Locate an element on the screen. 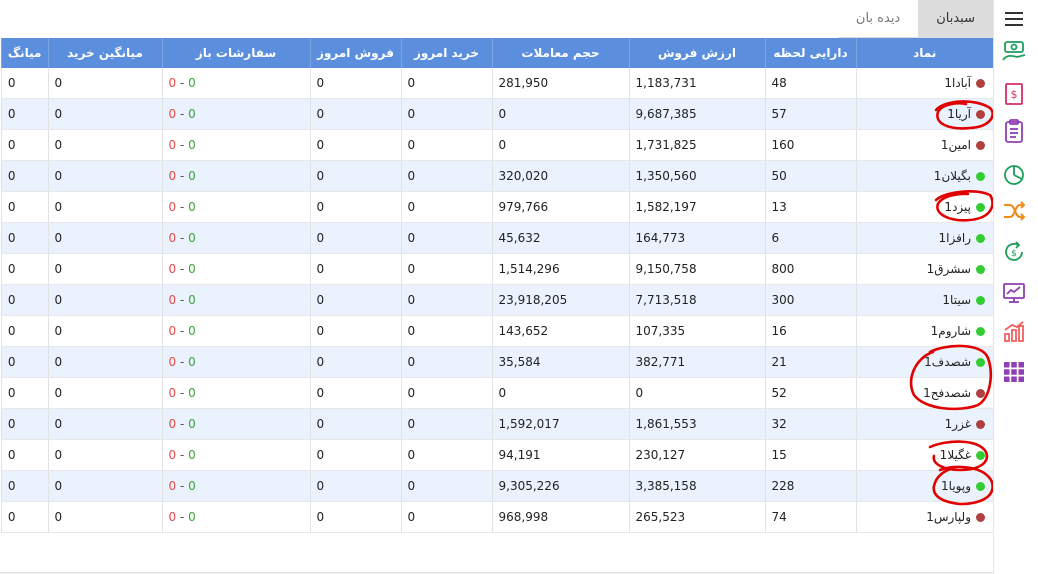  column-header-avg: میانگ is located at coordinates (24, 53).